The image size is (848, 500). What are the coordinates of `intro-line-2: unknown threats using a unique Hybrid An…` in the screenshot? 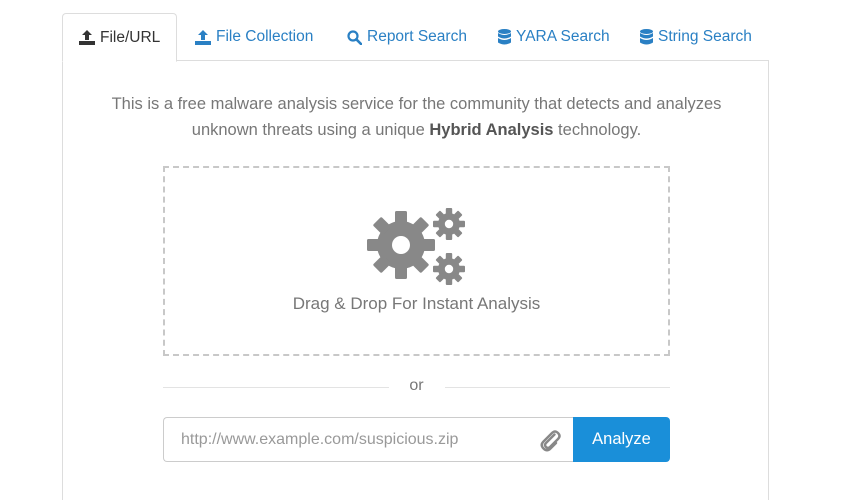 It's located at (416, 130).